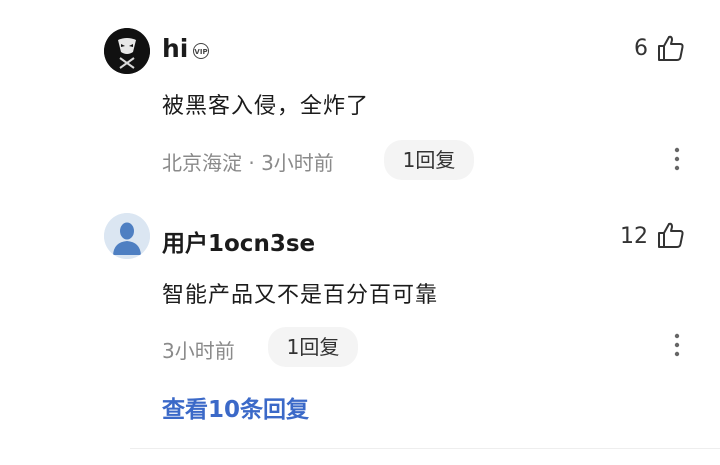  What do you see at coordinates (641, 48) in the screenshot?
I see `like-count: 6` at bounding box center [641, 48].